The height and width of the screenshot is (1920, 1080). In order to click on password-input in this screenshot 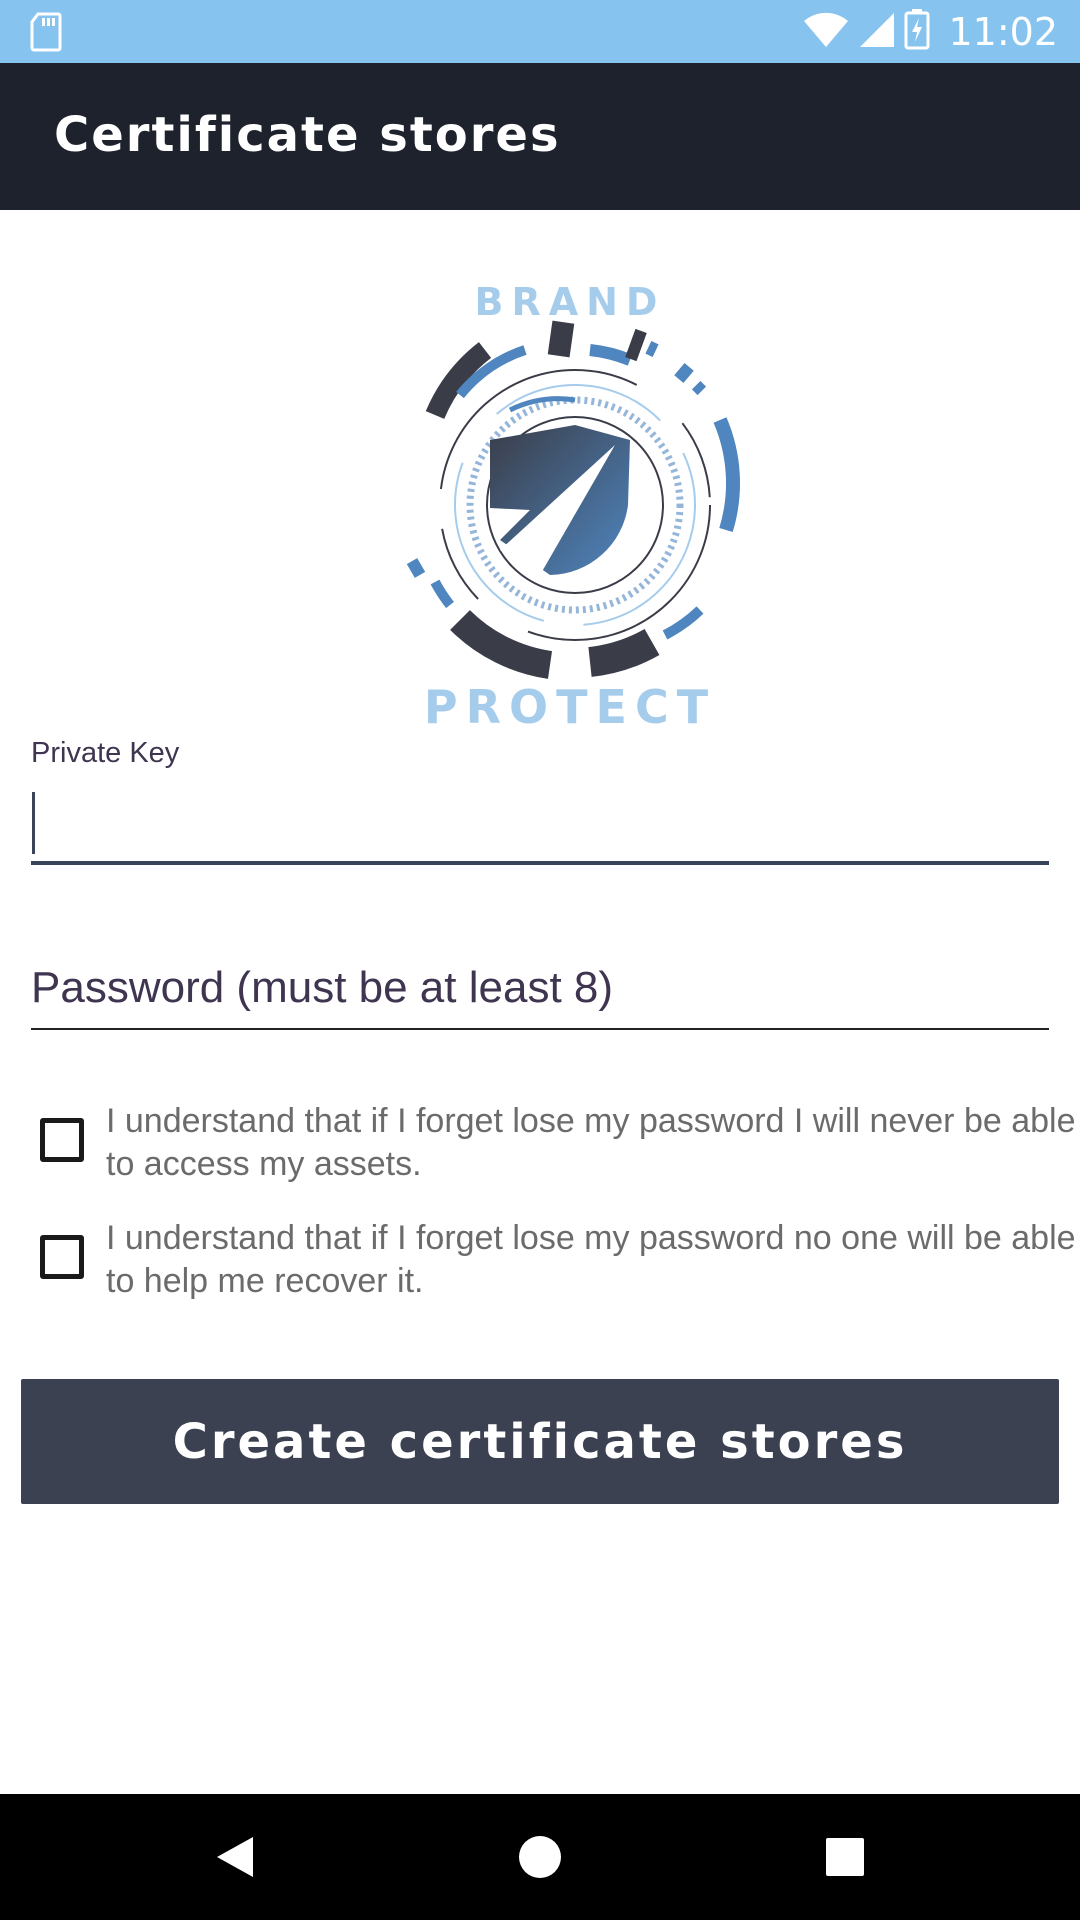, I will do `click(540, 990)`.